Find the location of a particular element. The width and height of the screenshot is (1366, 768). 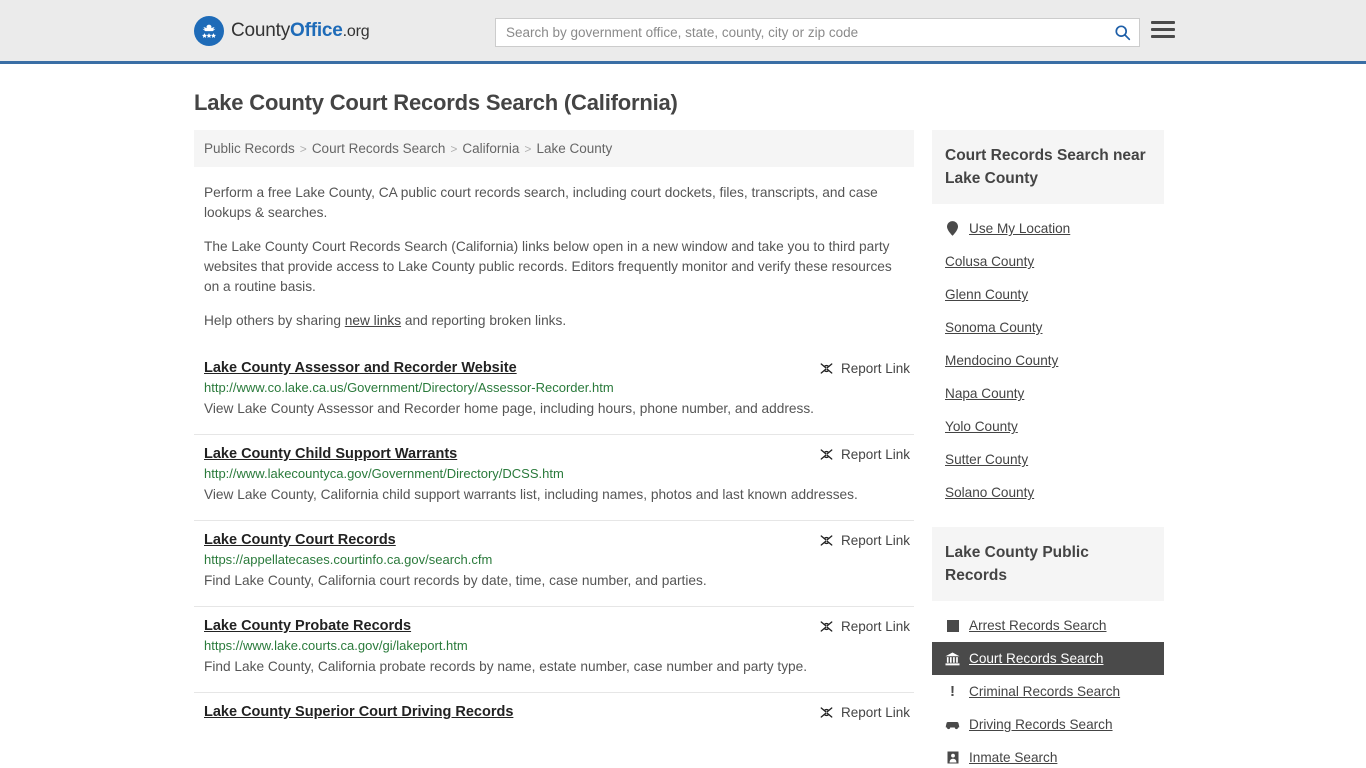

sidebar-item-sonoma-county: Sonoma County is located at coordinates (1048, 327).